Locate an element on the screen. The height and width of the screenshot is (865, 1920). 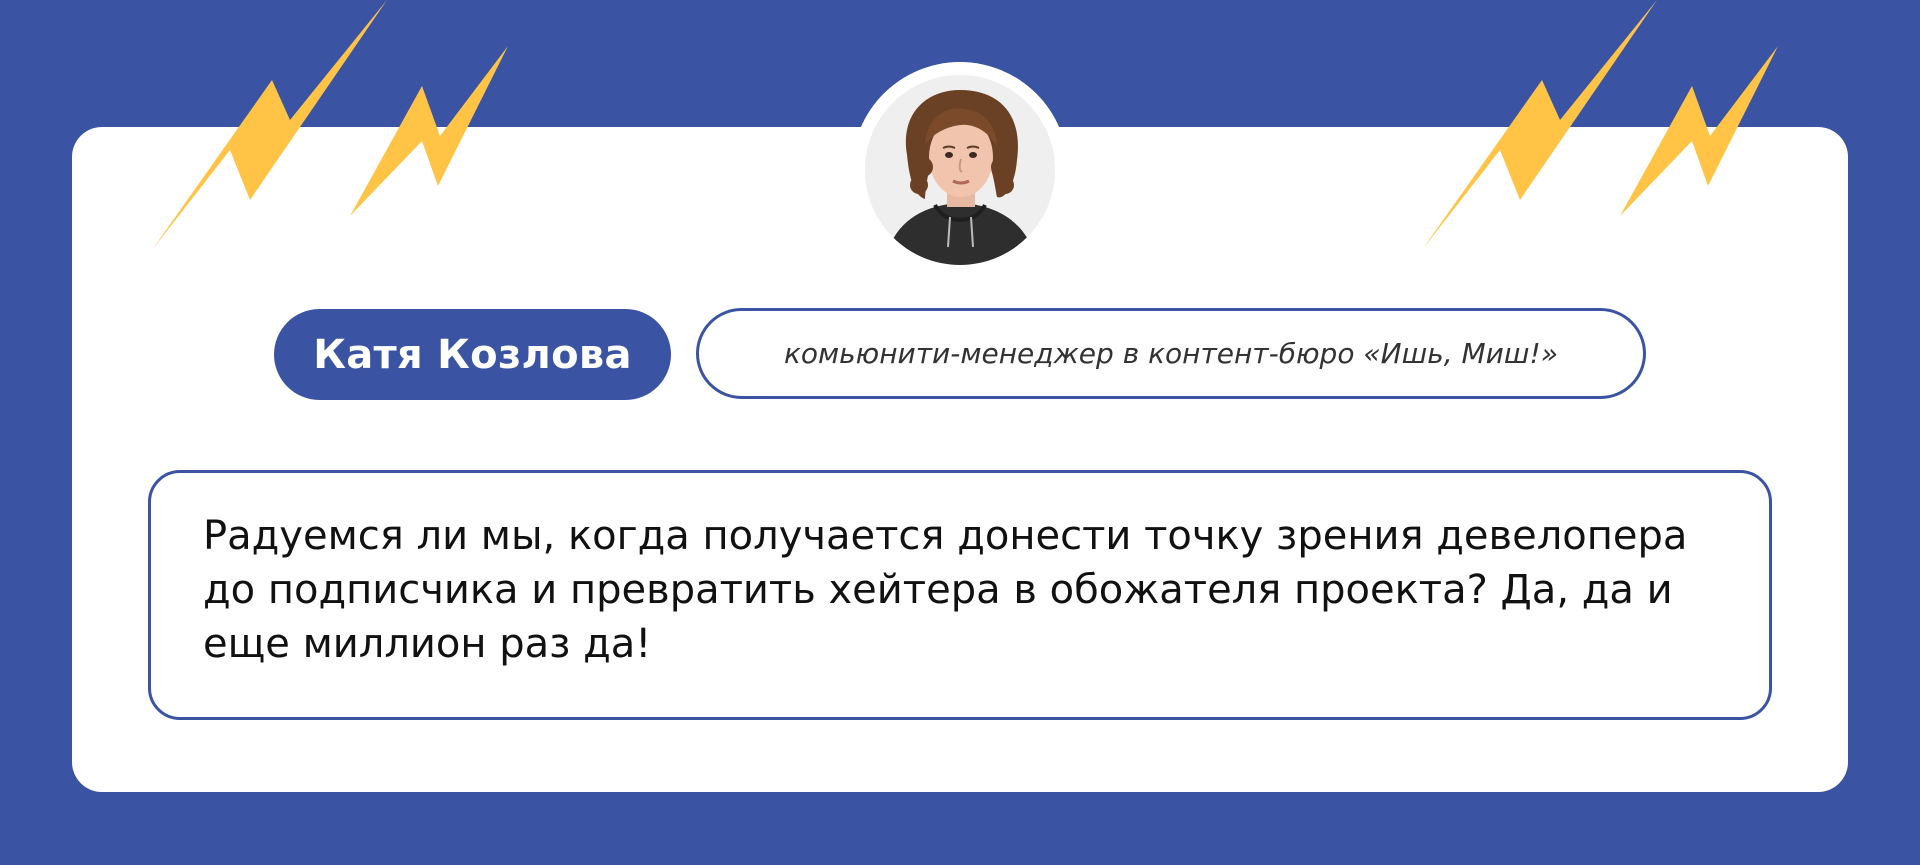
person-name-badge: Катя Козлова is located at coordinates (472, 354).